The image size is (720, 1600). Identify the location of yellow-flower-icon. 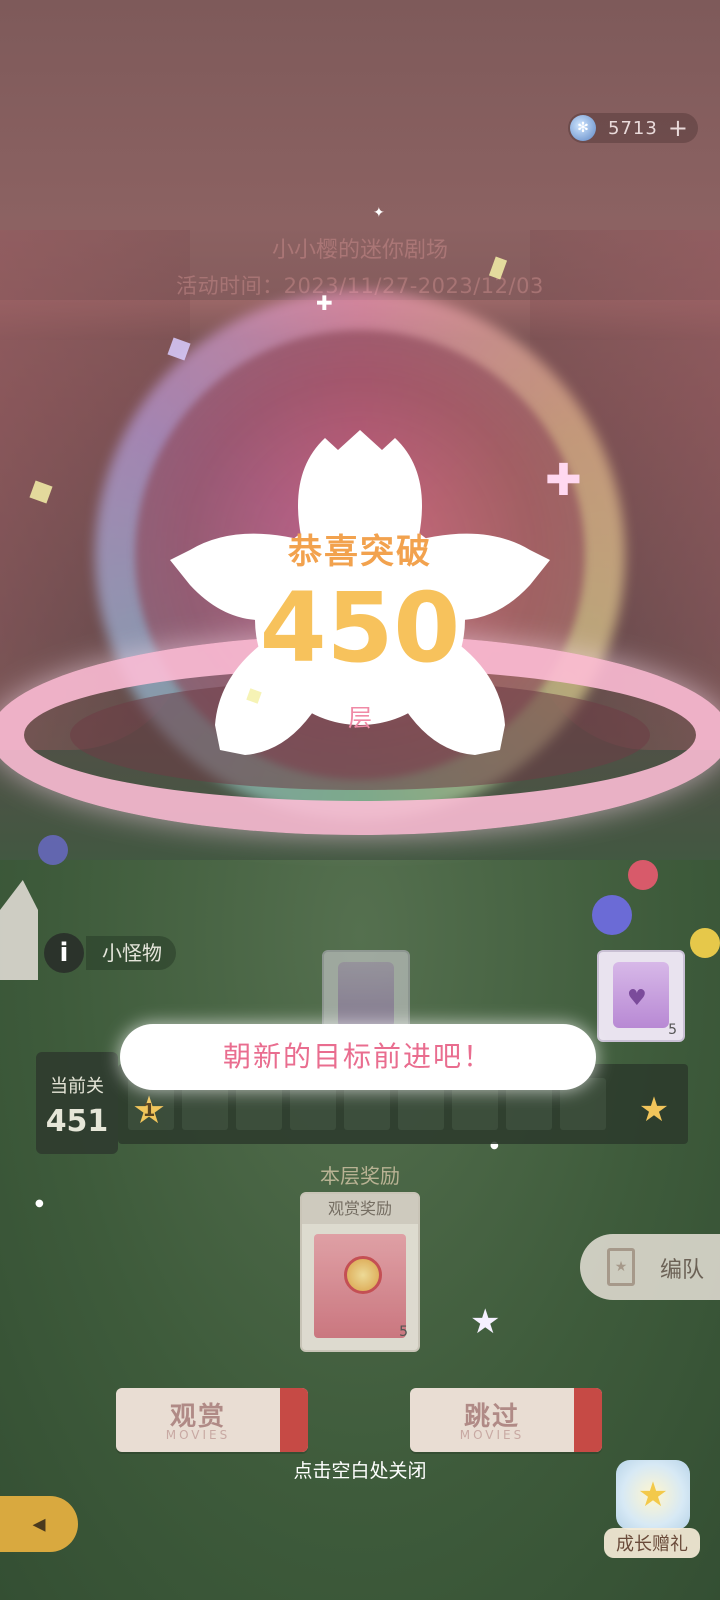
(705, 943).